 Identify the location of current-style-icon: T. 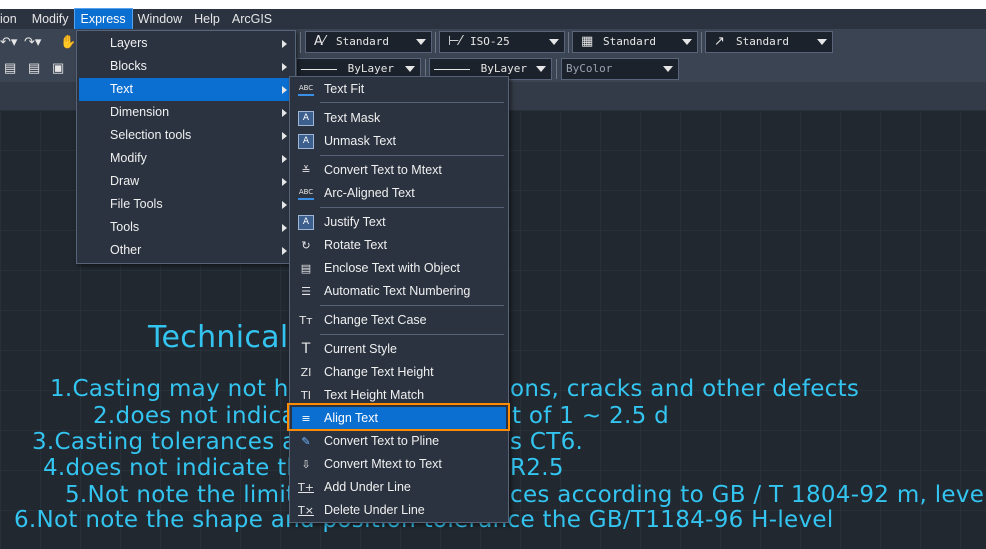
(306, 349).